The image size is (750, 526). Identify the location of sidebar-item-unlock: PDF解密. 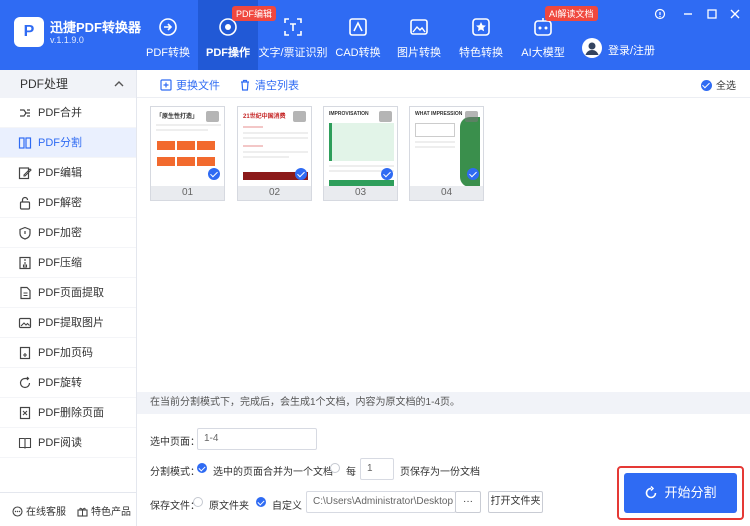
(68, 203).